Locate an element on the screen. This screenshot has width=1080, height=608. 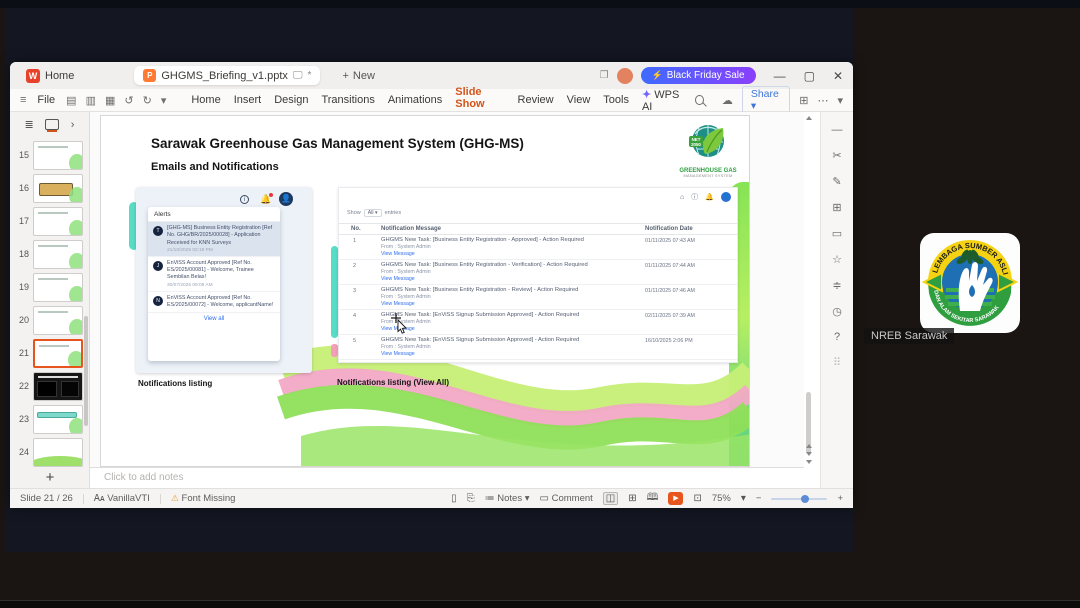
next-slide-icon is located at coordinates (809, 454).